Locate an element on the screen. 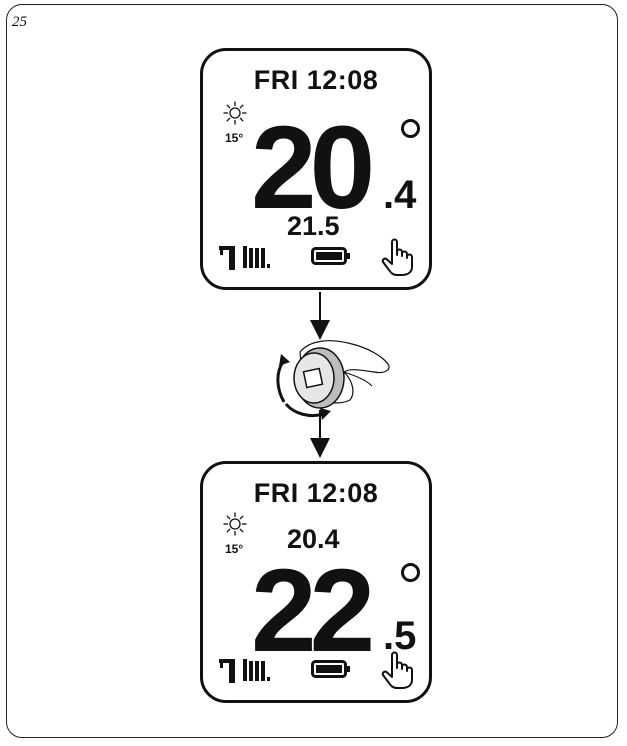 Image resolution: width=627 pixels, height=746 pixels. knob-hand-illustration is located at coordinates (341, 374).